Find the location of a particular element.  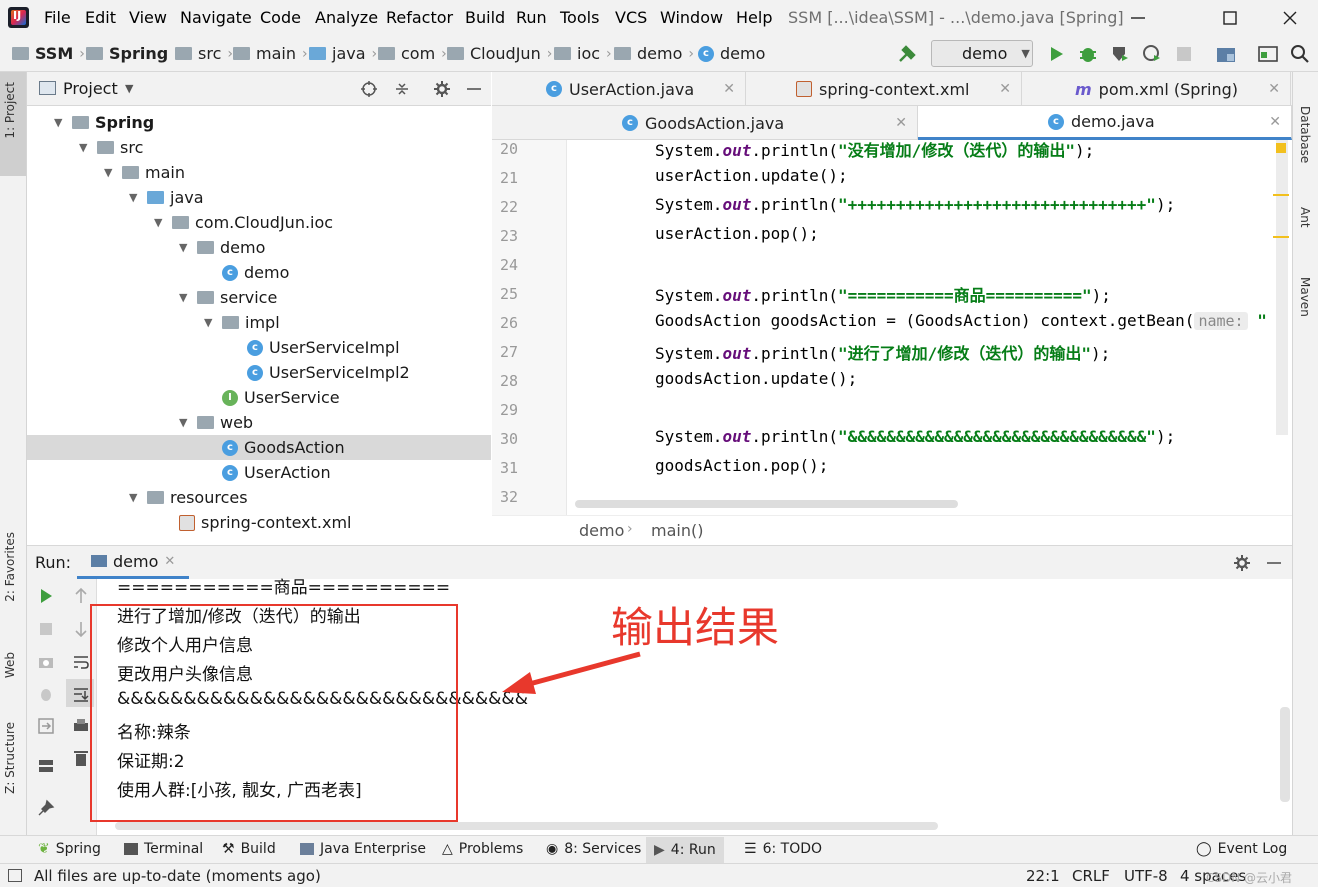

tool-terminal: Terminal is located at coordinates (163, 849).